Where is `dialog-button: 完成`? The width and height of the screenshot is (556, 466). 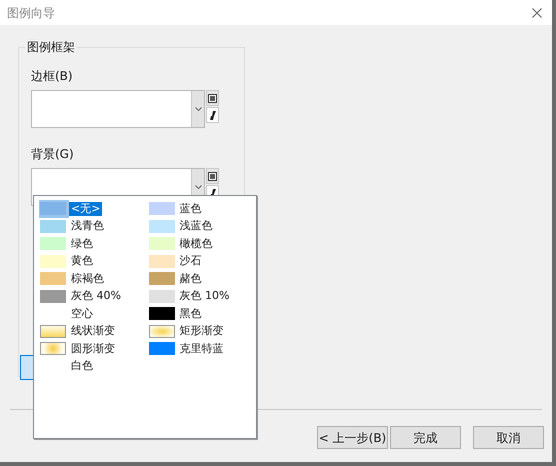 dialog-button: 完成 is located at coordinates (425, 437).